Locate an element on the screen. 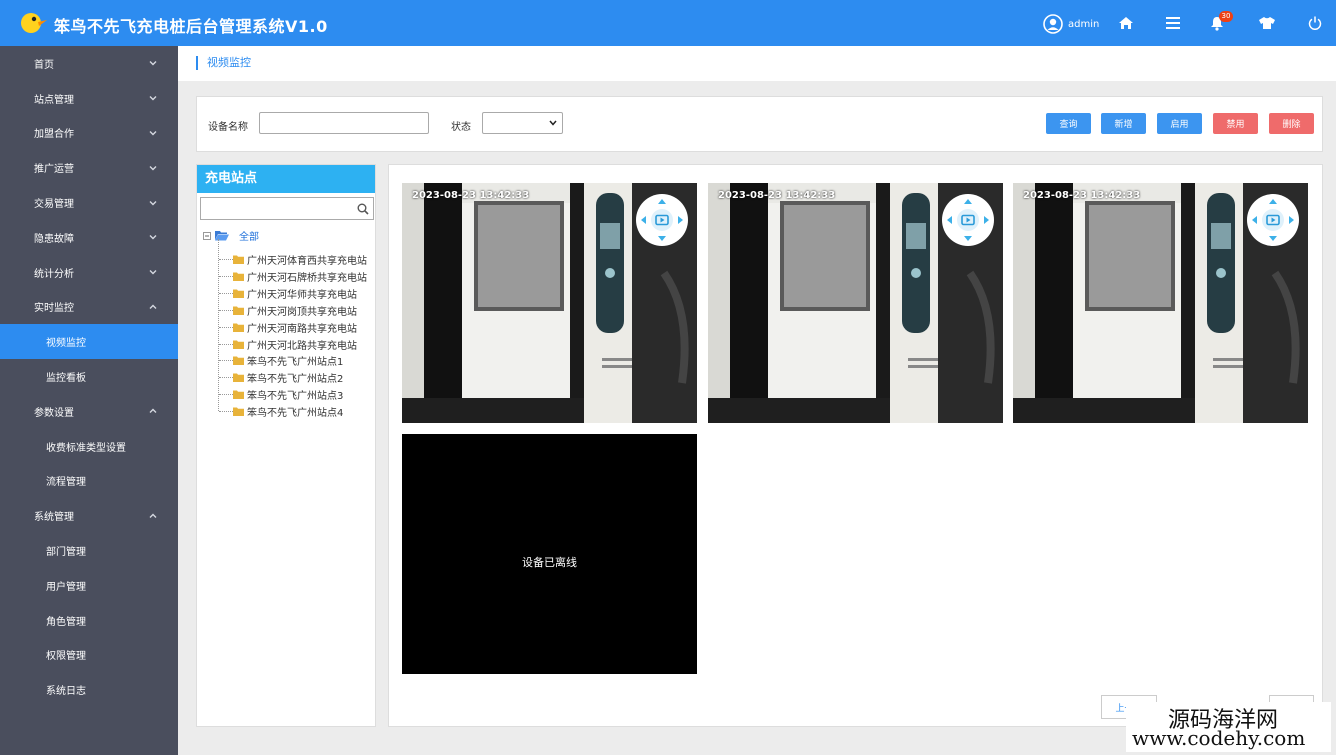  status-select is located at coordinates (522, 123).